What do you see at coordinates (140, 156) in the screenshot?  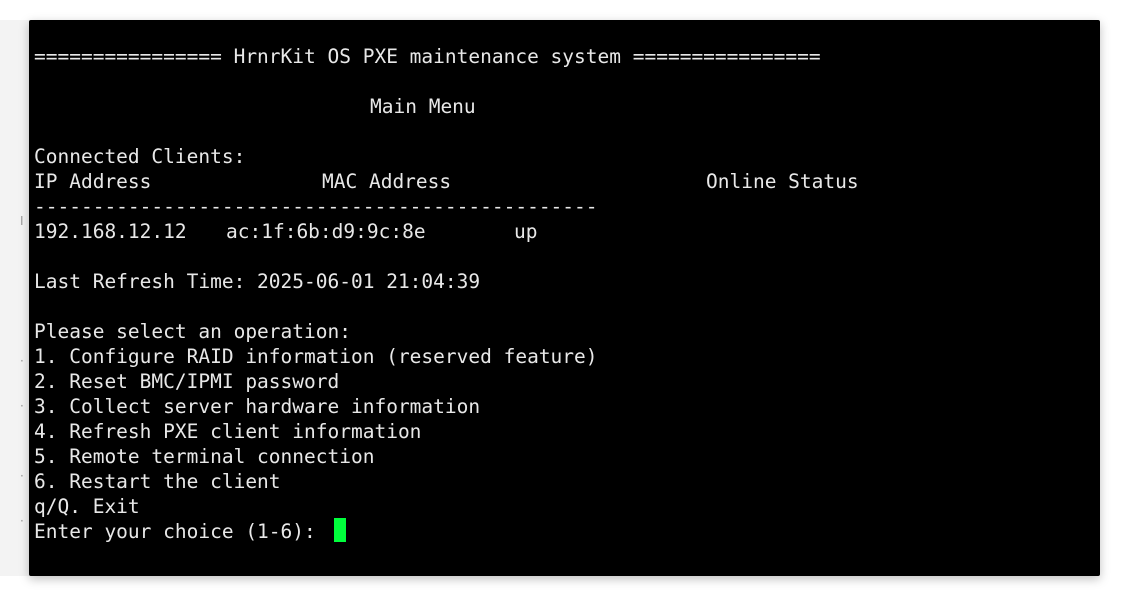 I see `clients-heading: Connected Clients:` at bounding box center [140, 156].